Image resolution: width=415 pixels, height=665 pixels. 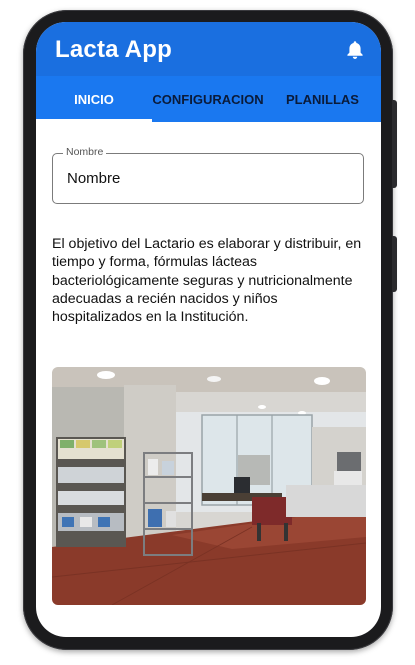 I want to click on tab-selected-indicator, so click(x=94, y=120).